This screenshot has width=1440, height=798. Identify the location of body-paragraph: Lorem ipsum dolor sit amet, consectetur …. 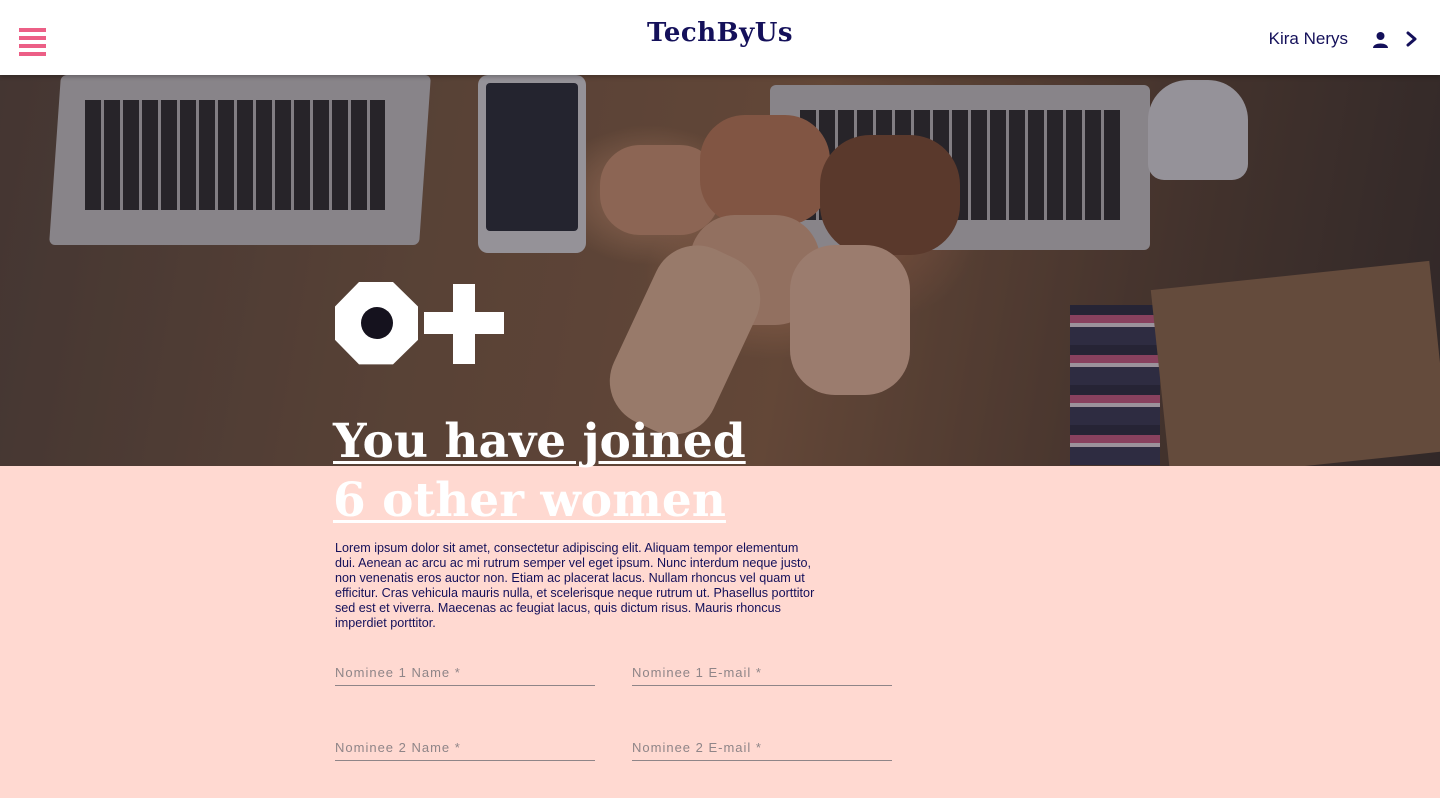
(575, 585).